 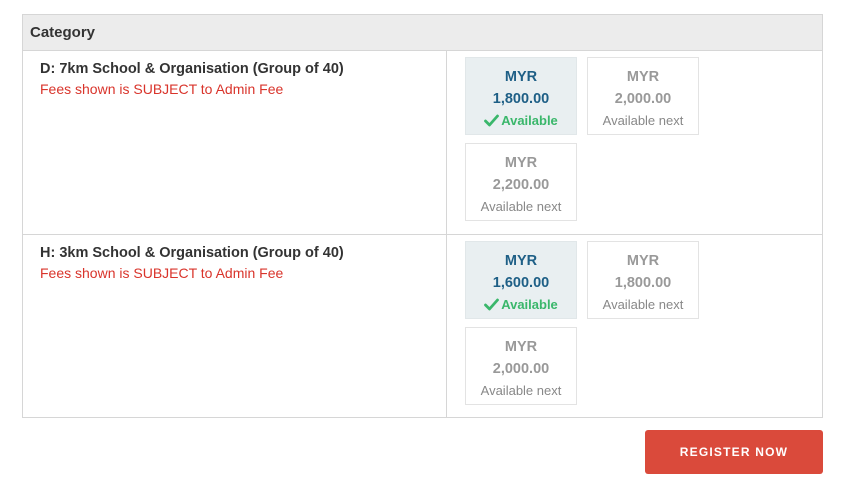 I want to click on price-tier-next: MYR 2,200.00 Available next, so click(x=521, y=182).